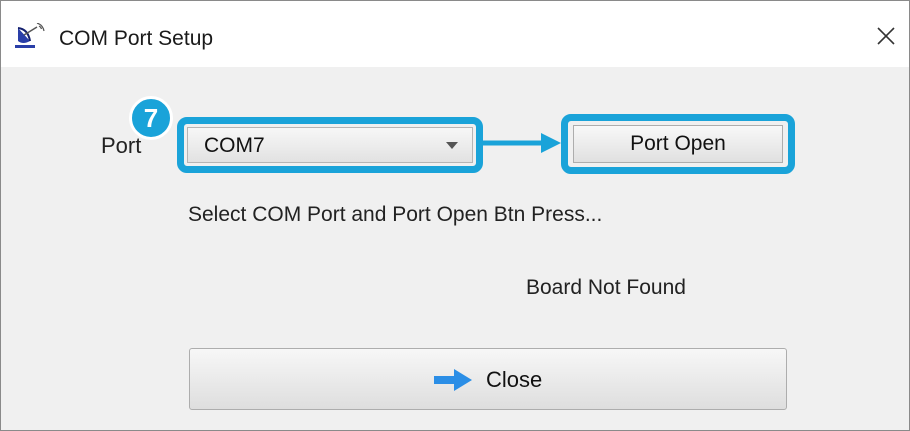 This screenshot has width=910, height=431. I want to click on step-badge: 7, so click(151, 118).